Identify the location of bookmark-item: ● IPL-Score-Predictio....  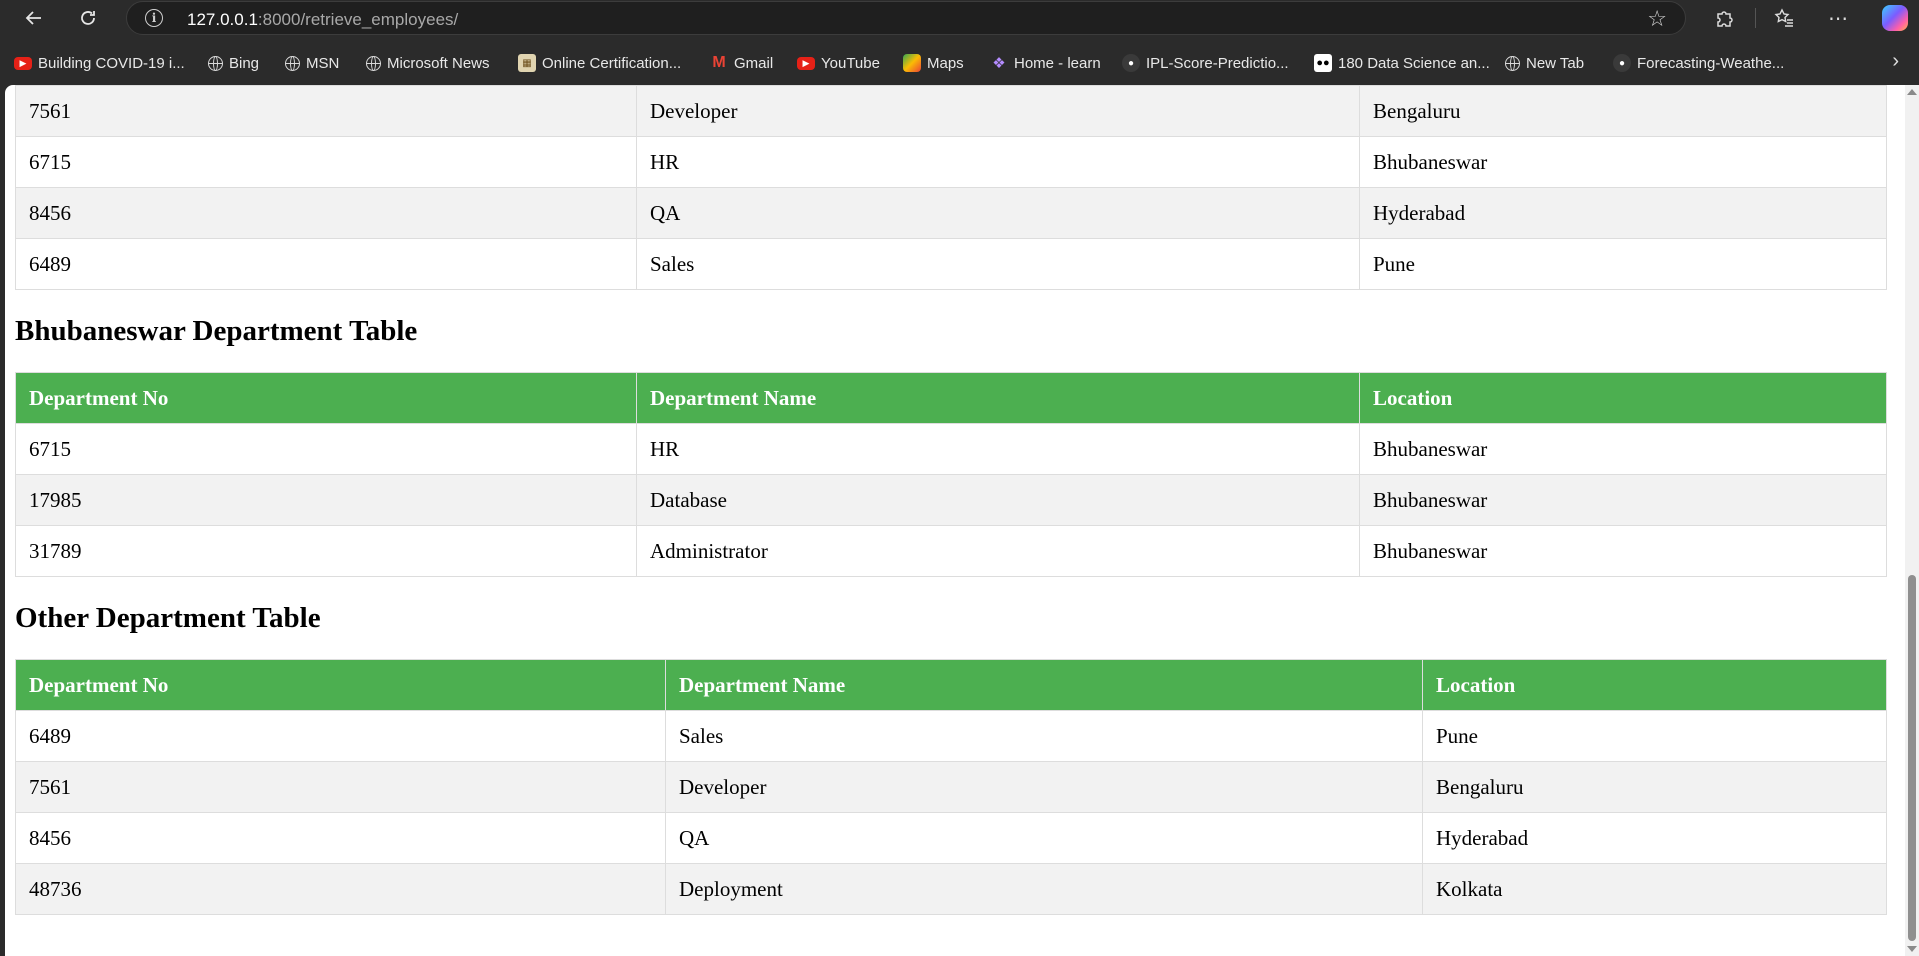
(1205, 63).